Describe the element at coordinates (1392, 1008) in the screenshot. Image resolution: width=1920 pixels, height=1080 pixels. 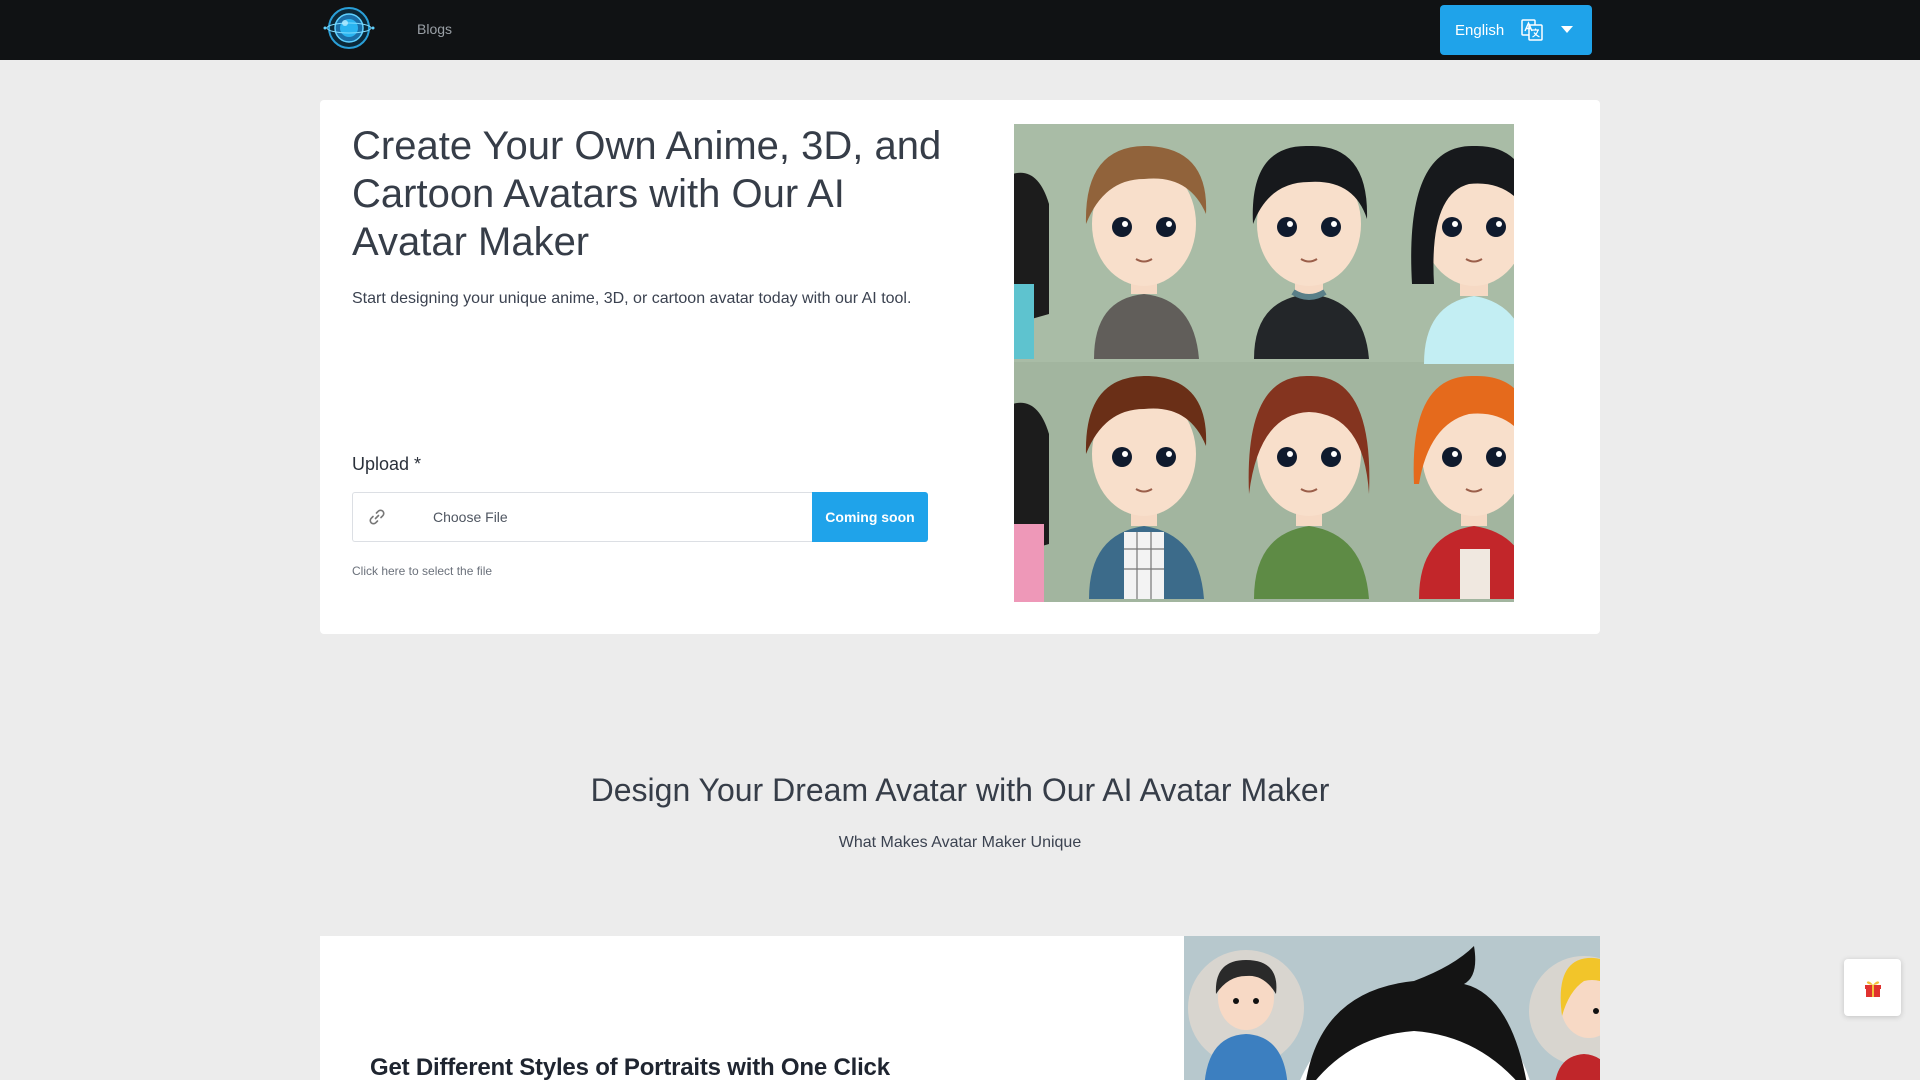
I see `feature-avatar-image` at that location.